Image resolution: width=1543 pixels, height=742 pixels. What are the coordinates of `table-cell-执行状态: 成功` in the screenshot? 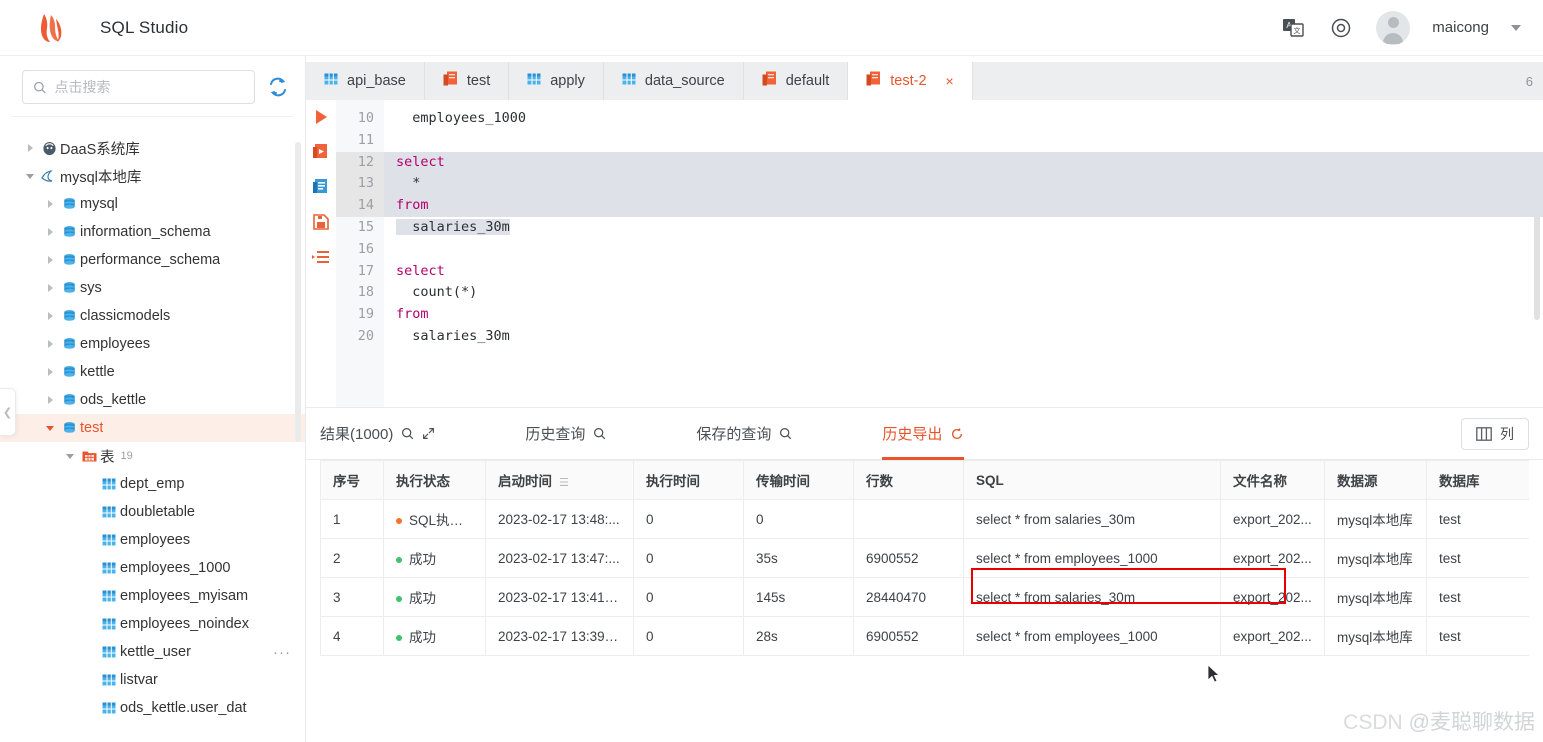 It's located at (434, 597).